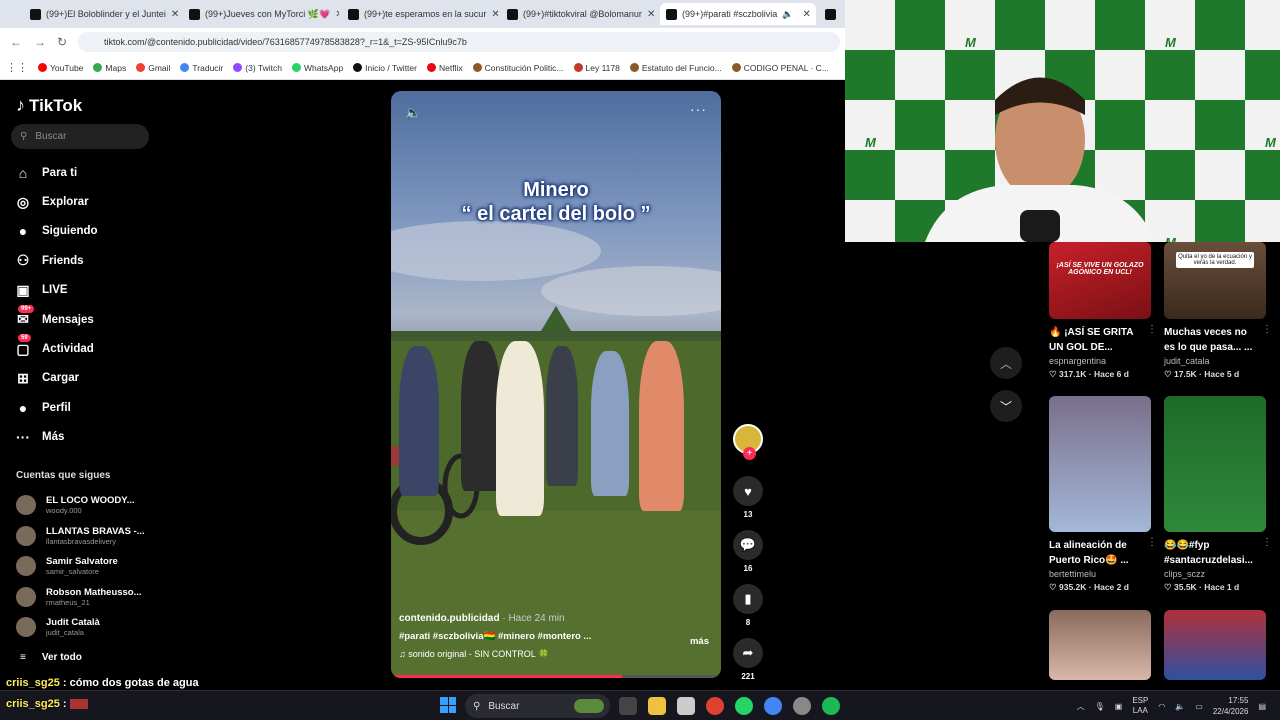 This screenshot has height=720, width=1280. I want to click on following-account: LLANTAS BRAVAS -... llantasbravasdelivery, so click(80, 536).